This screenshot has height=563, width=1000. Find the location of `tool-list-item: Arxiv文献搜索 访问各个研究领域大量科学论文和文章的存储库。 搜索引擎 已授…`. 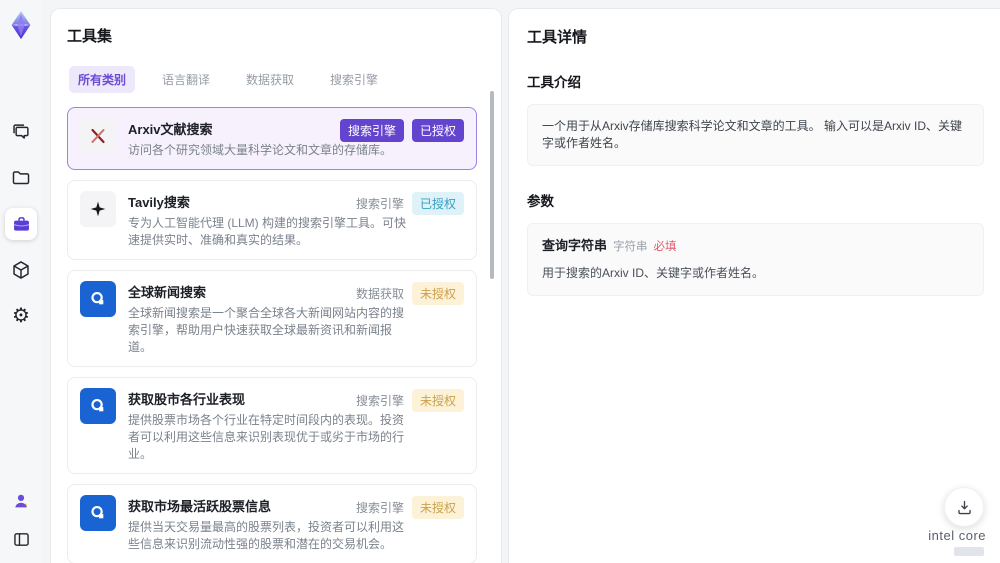

tool-list-item: Arxiv文献搜索 访问各个研究领域大量科学论文和文章的存储库。 搜索引擎 已授… is located at coordinates (272, 138).